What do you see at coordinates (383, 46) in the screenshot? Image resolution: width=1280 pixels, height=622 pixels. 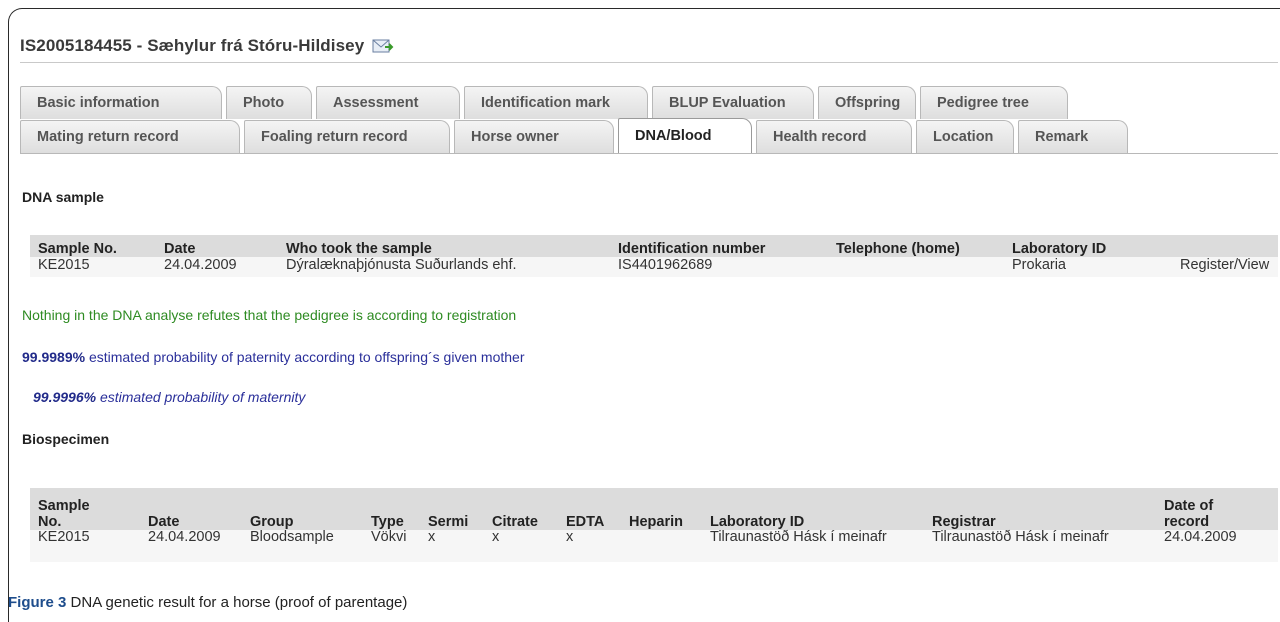 I see `mail-forward-icon` at bounding box center [383, 46].